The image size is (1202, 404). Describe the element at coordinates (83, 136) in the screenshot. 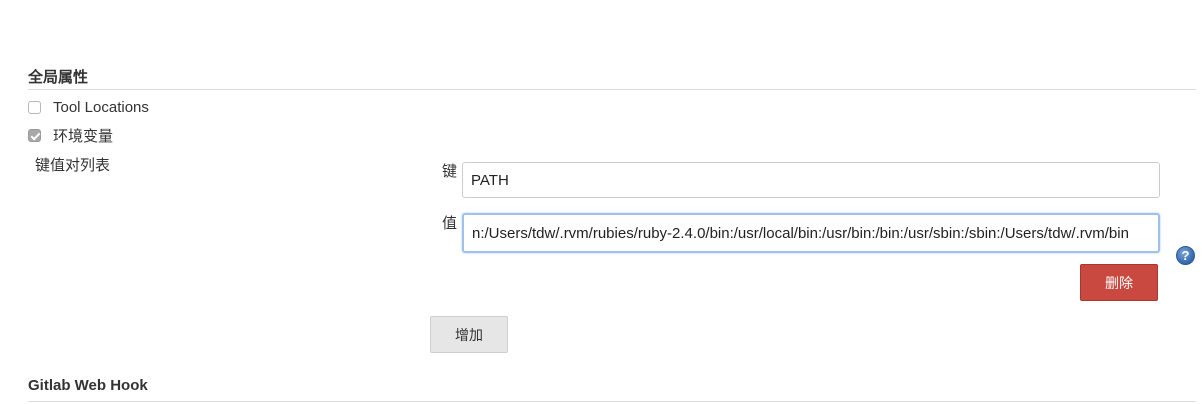

I see `env-vars-label: 环境变量` at that location.